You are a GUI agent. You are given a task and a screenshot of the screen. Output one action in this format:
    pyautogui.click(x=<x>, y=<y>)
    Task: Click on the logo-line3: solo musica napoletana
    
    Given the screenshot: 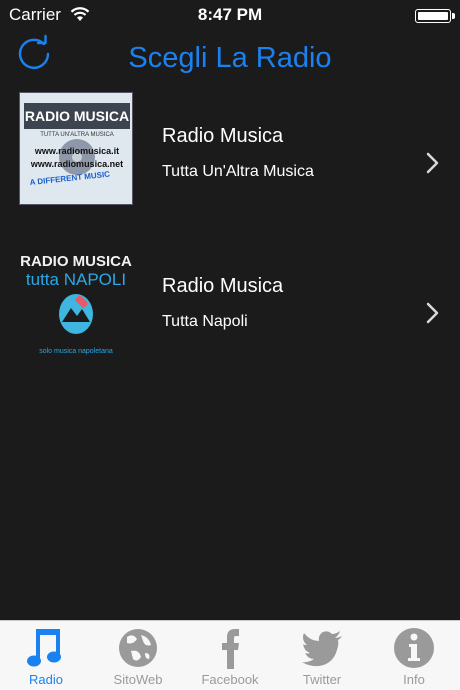 What is the action you would take?
    pyautogui.click(x=76, y=351)
    